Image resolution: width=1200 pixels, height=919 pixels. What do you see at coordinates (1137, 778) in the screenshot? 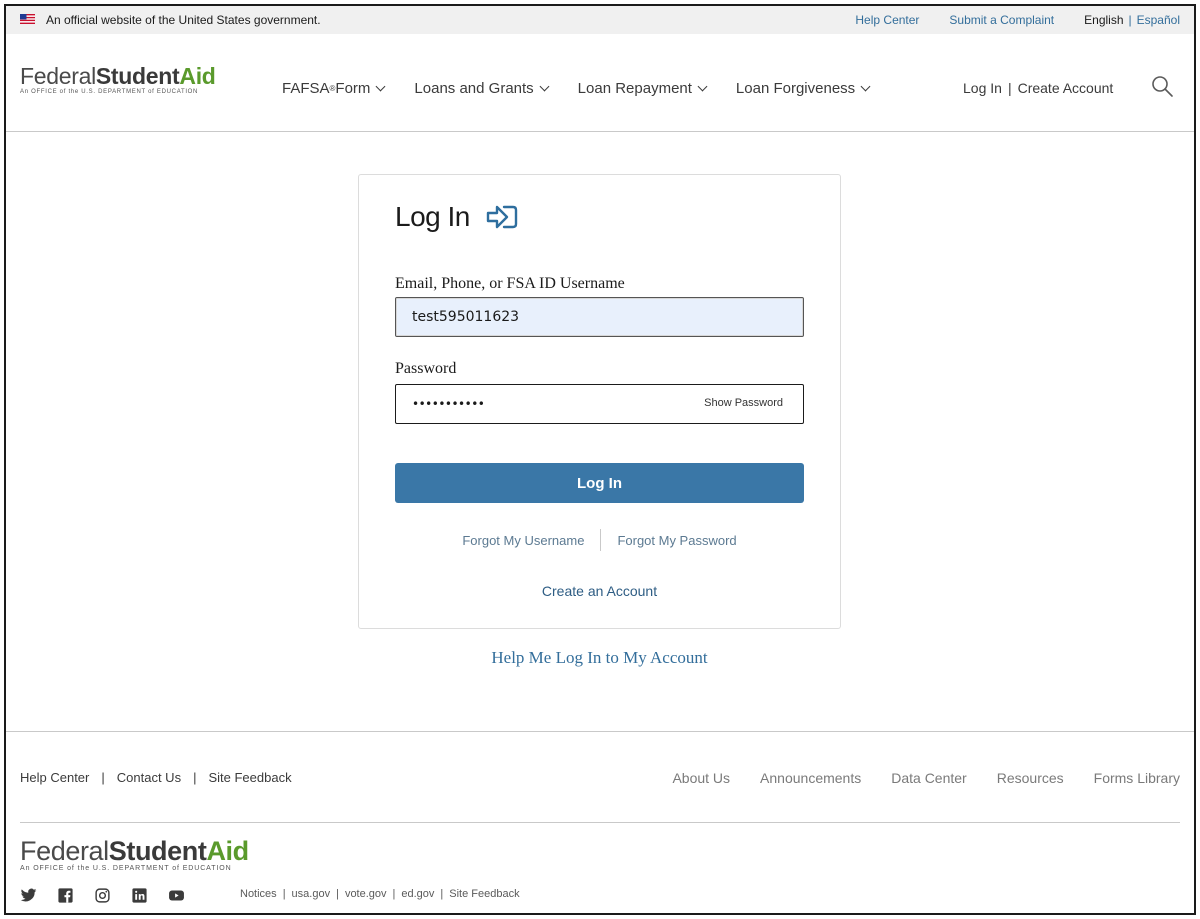
I see `footer-forms-library-link: Forms Library` at bounding box center [1137, 778].